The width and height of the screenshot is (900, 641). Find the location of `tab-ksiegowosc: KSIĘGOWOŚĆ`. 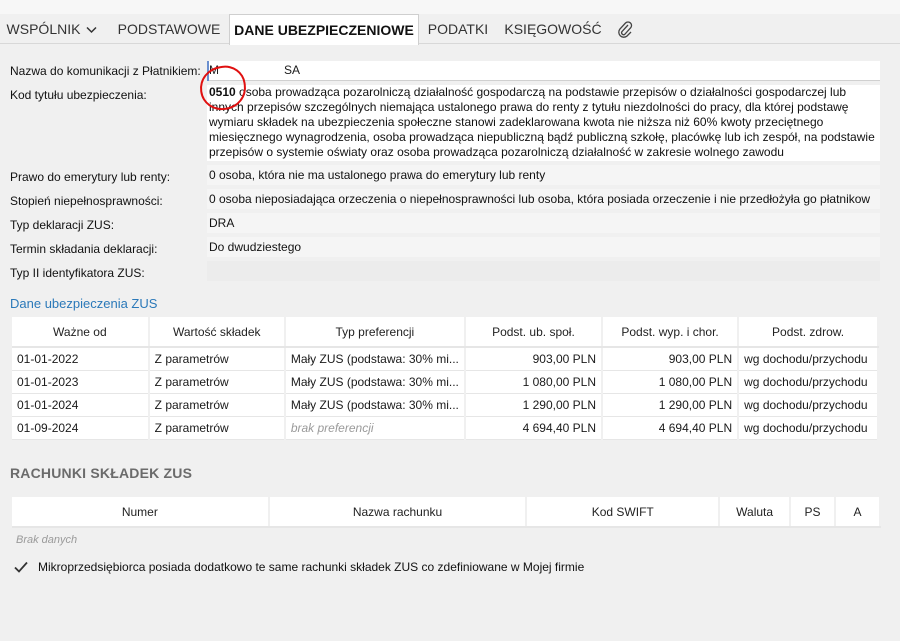

tab-ksiegowosc: KSIĘGOWOŚĆ is located at coordinates (553, 29).